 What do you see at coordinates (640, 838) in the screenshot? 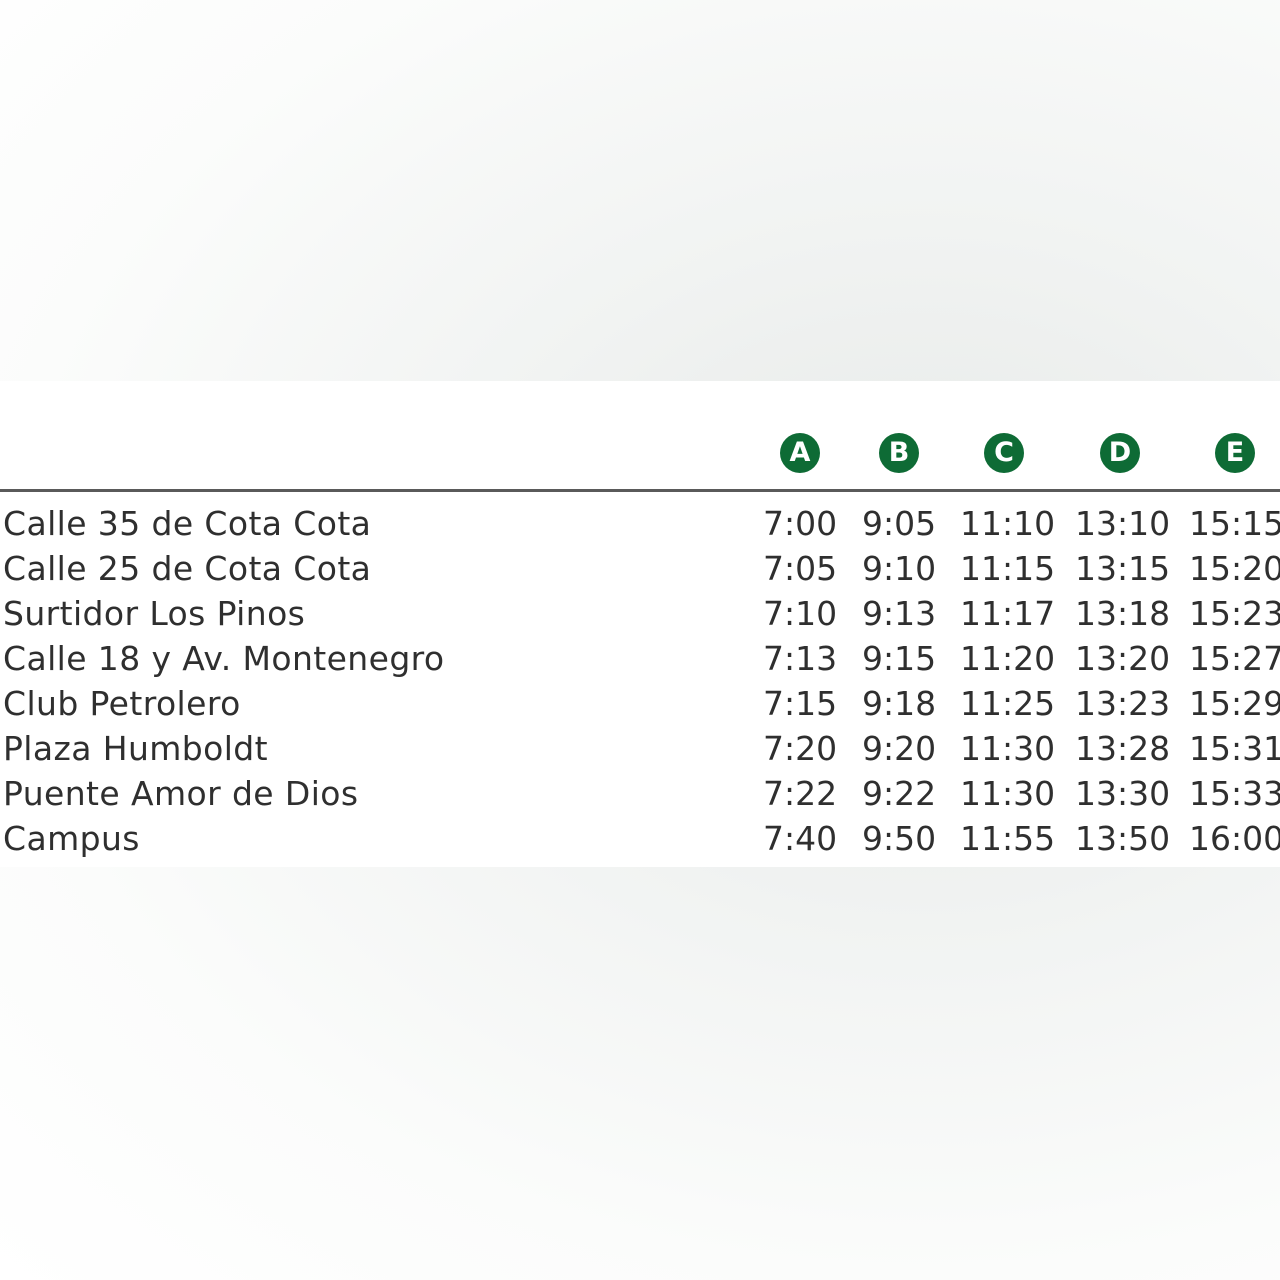
I see `stop-row: Campus 7:40 9:50 11:55 13:50 16:00` at bounding box center [640, 838].